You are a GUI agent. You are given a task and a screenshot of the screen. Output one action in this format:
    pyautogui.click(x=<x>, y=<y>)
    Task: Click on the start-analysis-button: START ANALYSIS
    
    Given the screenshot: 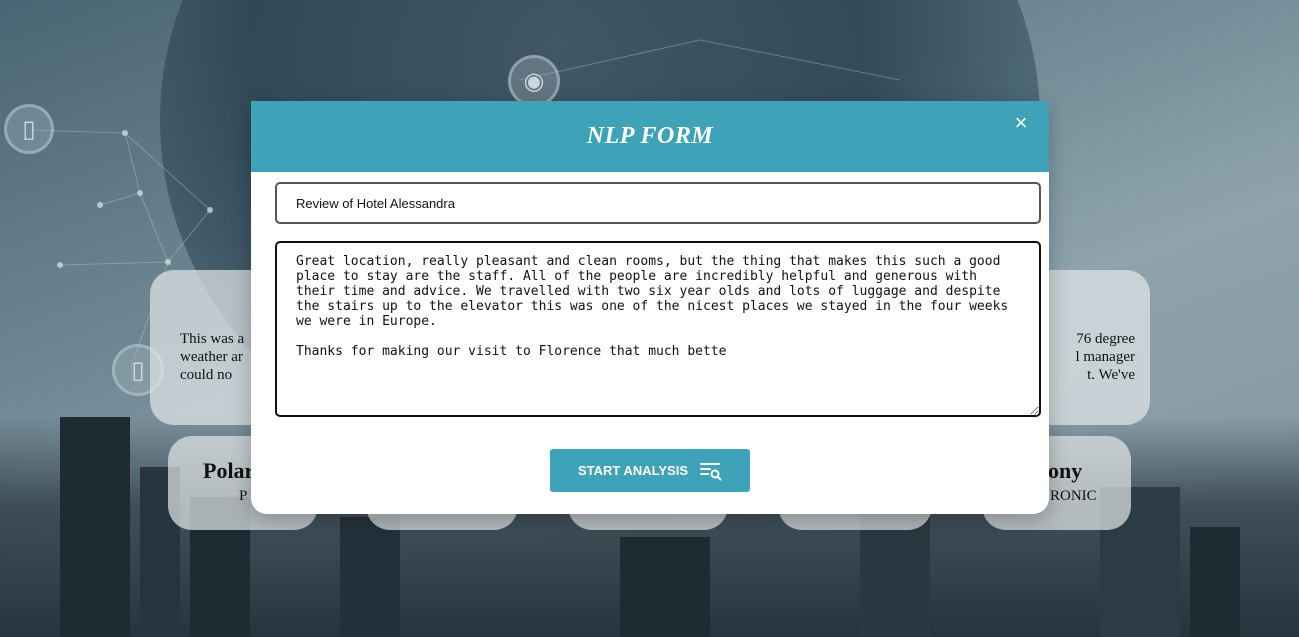 What is the action you would take?
    pyautogui.click(x=650, y=470)
    